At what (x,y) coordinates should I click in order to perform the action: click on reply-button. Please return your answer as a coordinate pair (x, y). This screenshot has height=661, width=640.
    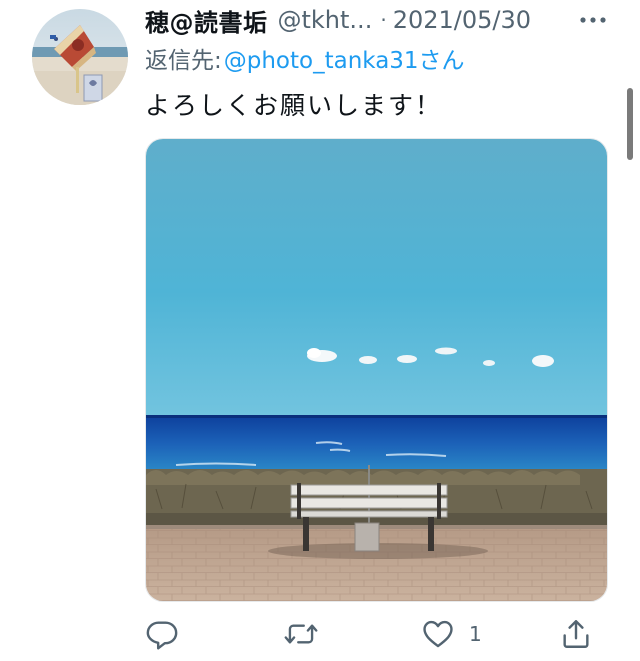
    Looking at the image, I should click on (162, 634).